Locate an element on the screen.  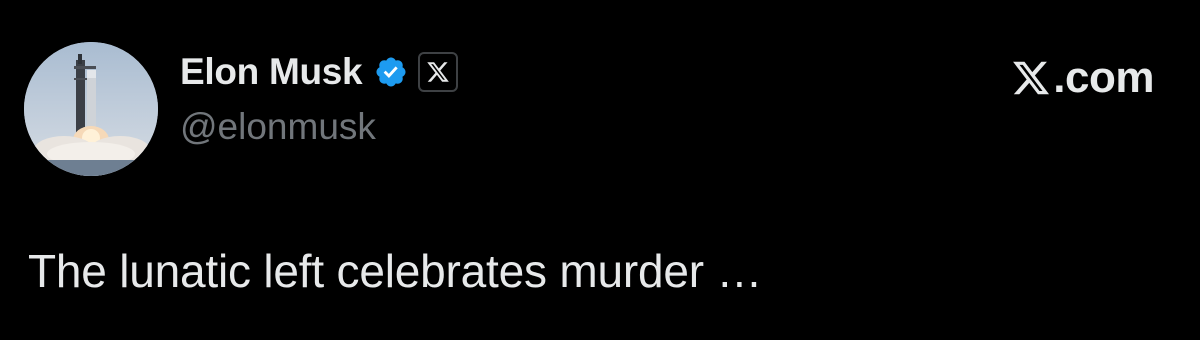
brand-watermark: .com is located at coordinates (1082, 78).